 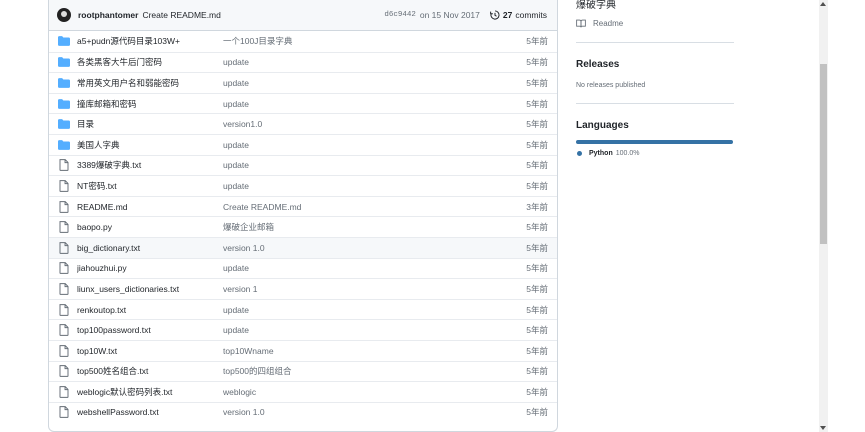 I want to click on file-row: 各类黑客大牛后门密码 update 5年前, so click(x=303, y=62).